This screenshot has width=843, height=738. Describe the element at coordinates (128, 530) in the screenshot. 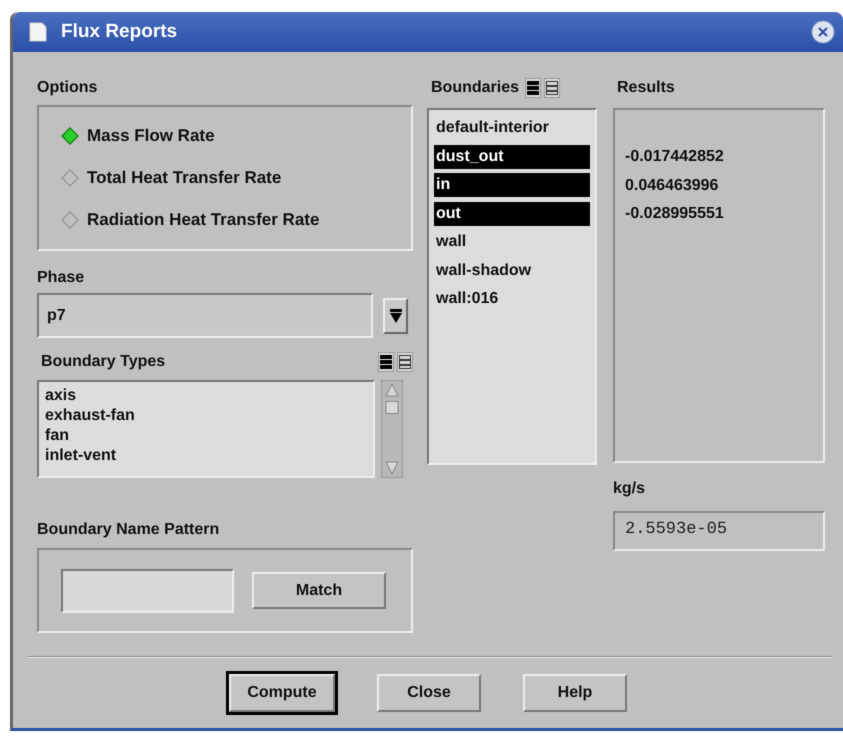

I see `section-label: Boundary Name Pattern` at that location.